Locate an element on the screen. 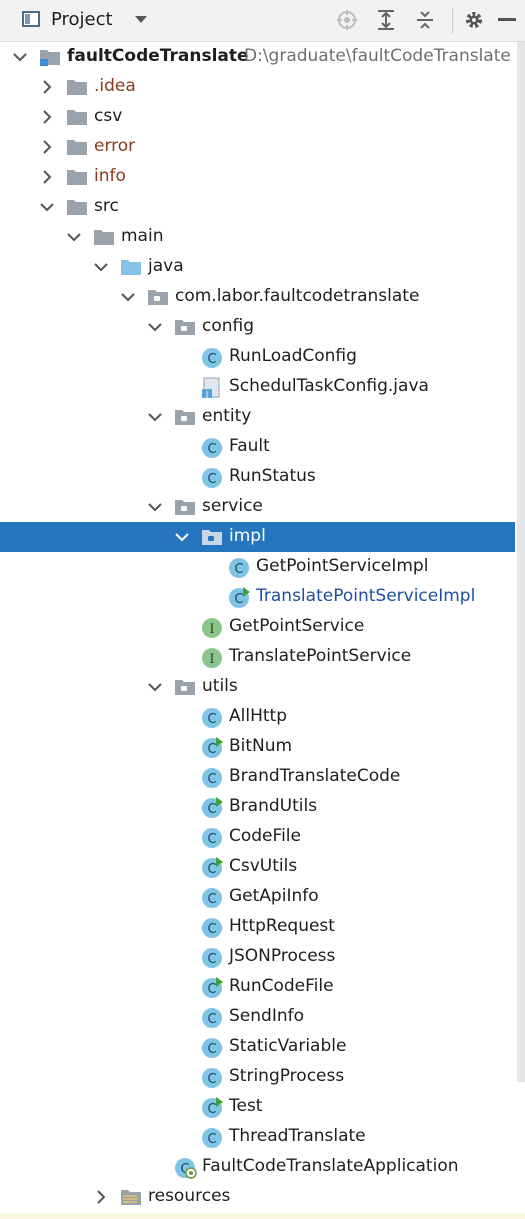  tree-node-label: GetPointService is located at coordinates (297, 626).